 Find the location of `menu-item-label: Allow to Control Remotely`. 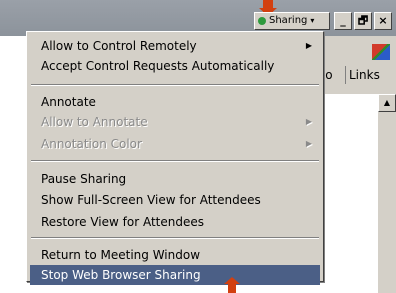

menu-item-label: Allow to Control Remotely is located at coordinates (119, 46).